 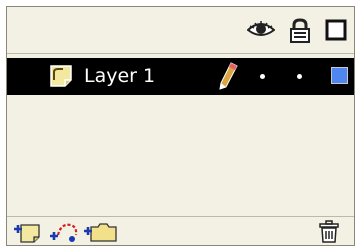 I want to click on pencil-icon, so click(x=228, y=76).